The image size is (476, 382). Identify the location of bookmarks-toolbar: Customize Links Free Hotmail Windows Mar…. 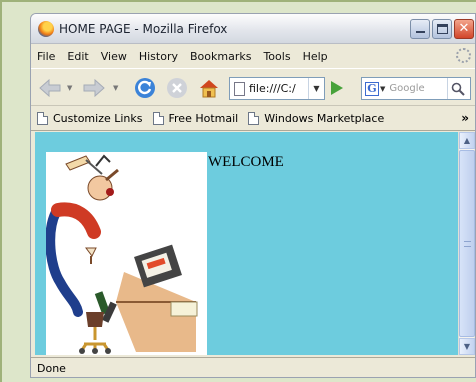
(253, 119).